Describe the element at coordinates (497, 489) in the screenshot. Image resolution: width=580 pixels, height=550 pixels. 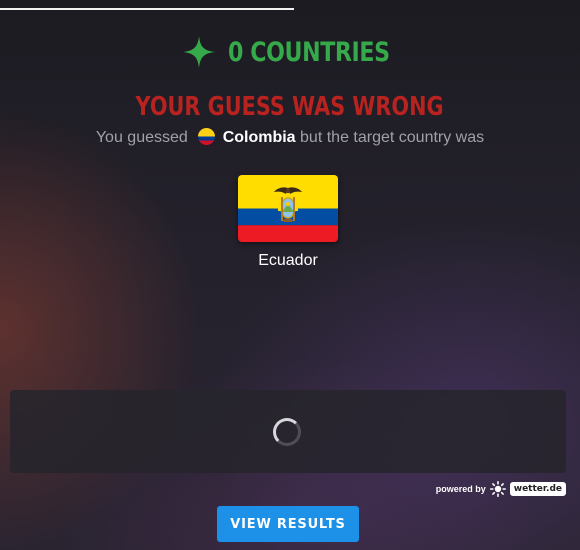
I see `sun-icon` at that location.